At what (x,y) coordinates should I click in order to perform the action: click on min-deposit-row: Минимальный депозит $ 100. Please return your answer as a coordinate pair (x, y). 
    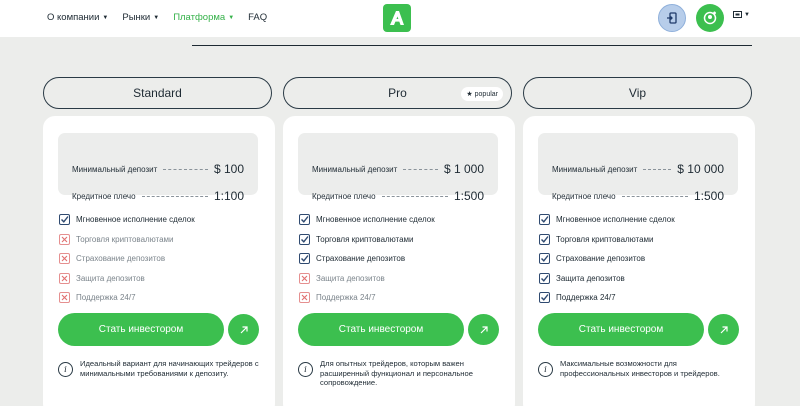
    Looking at the image, I should click on (158, 169).